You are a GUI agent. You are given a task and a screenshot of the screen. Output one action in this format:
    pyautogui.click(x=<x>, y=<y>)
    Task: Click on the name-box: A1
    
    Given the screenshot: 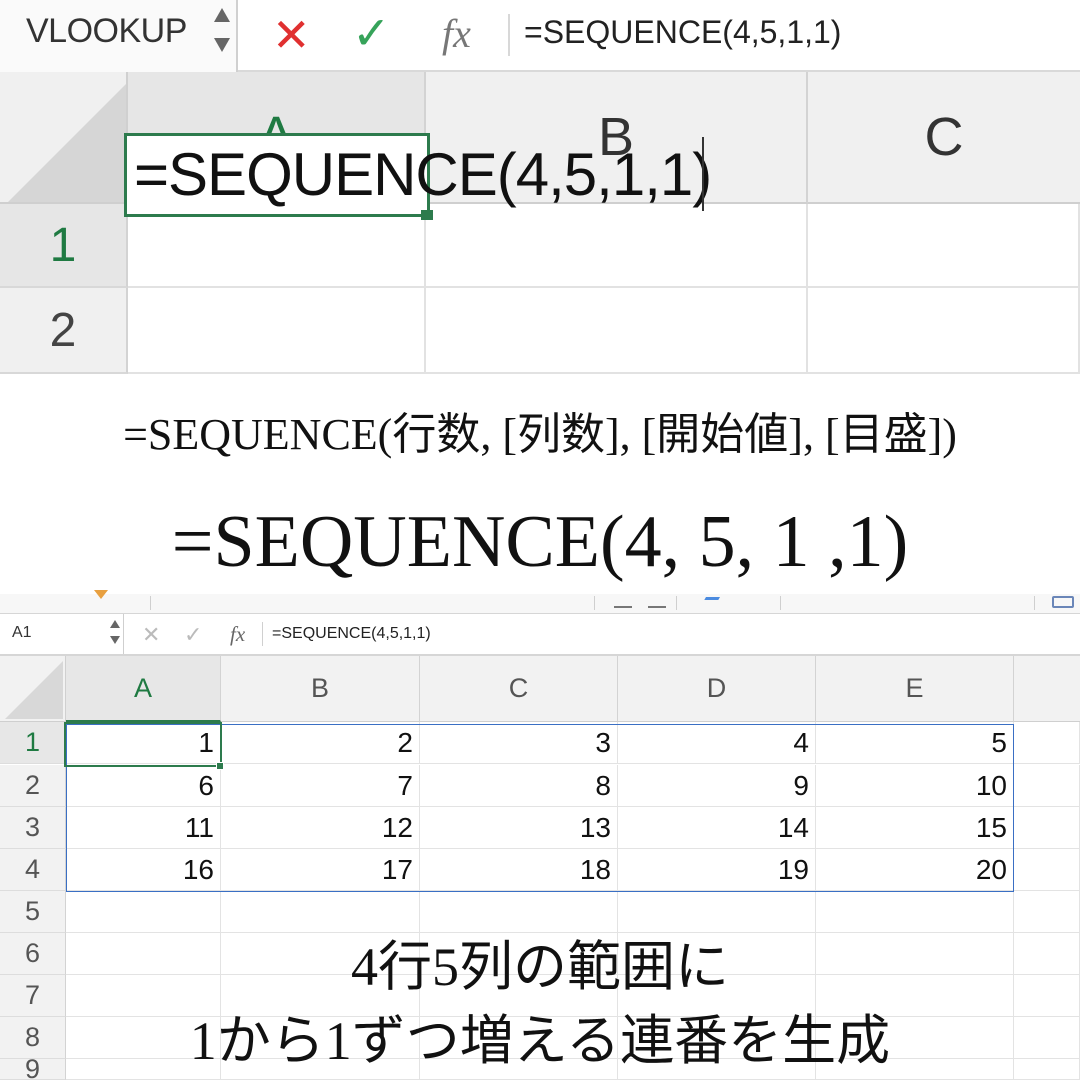 What is the action you would take?
    pyautogui.click(x=62, y=634)
    